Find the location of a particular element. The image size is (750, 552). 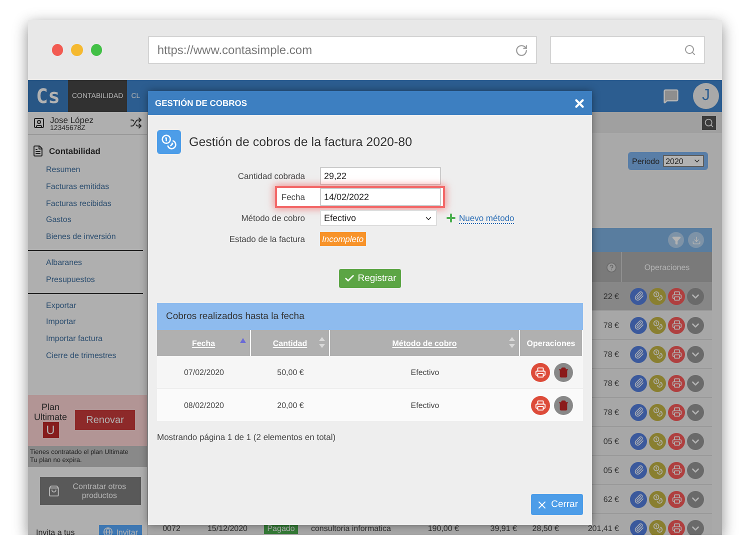

column-header: Operaciones is located at coordinates (667, 267).